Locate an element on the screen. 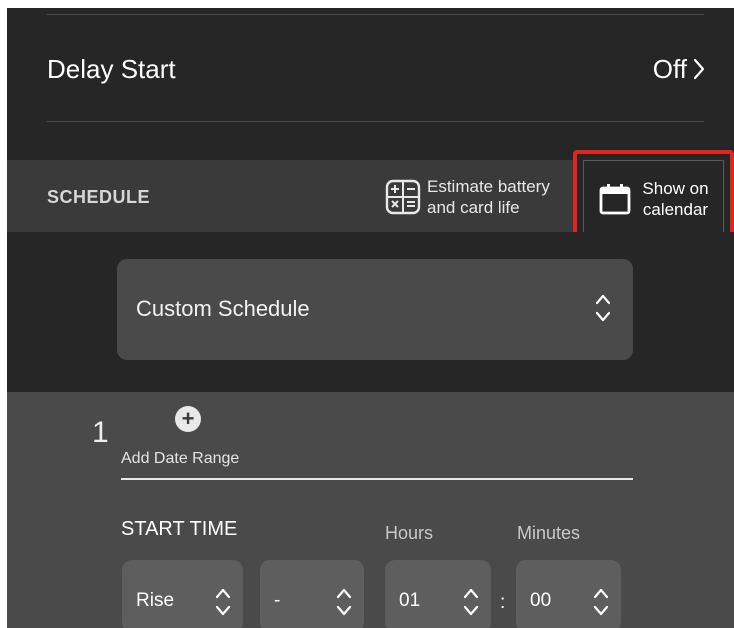  plus-circle-icon: + is located at coordinates (188, 419).